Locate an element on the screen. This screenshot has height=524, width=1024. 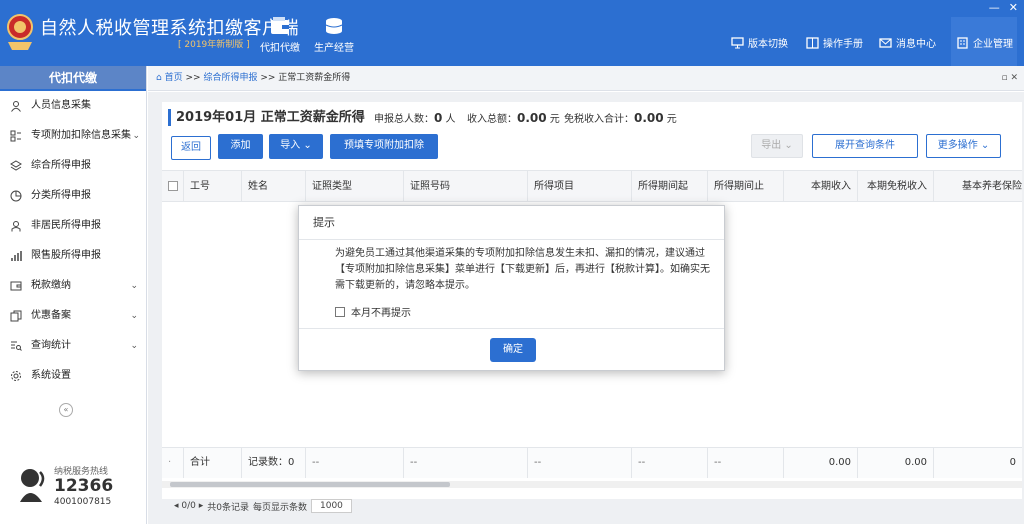
wallet-icon is located at coordinates (16, 286).